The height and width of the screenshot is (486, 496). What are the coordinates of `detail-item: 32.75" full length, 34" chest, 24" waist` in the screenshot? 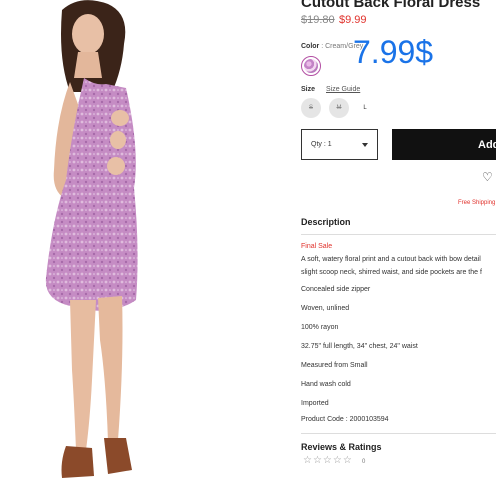 It's located at (359, 346).